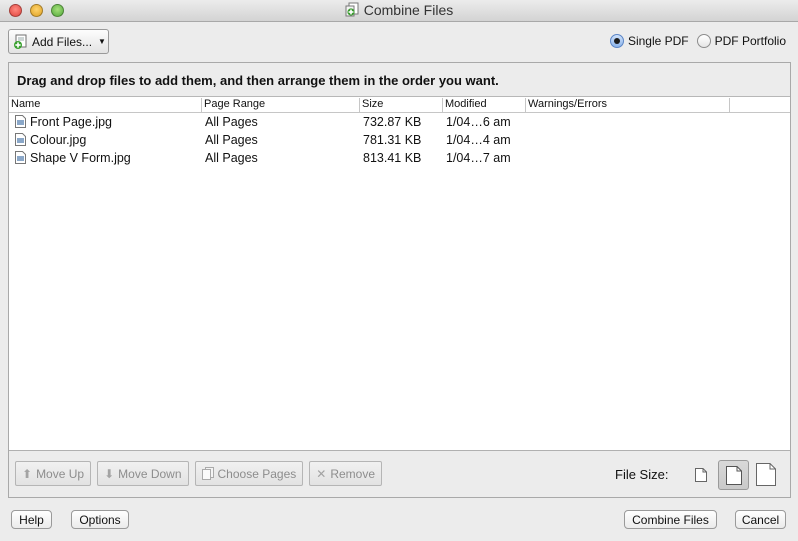 Image resolution: width=798 pixels, height=541 pixels. I want to click on single-pdf-radio, so click(616, 41).